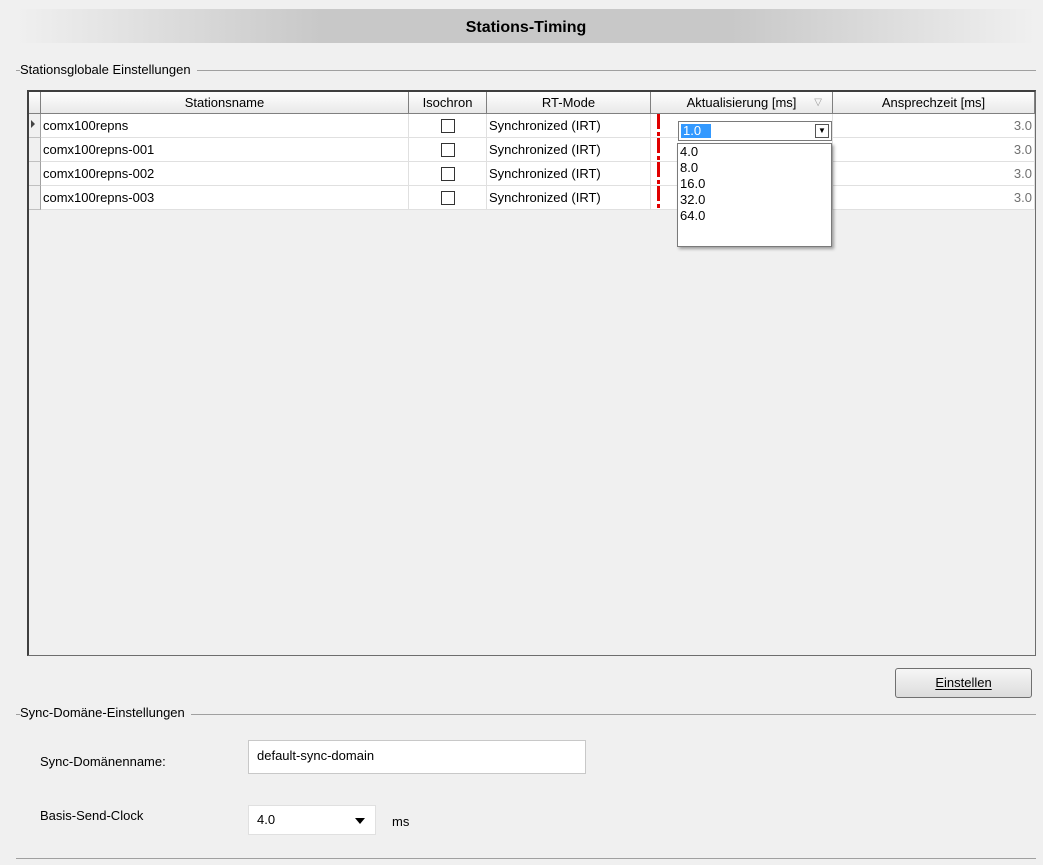 The image size is (1043, 865). Describe the element at coordinates (225, 150) in the screenshot. I see `station-name-cell: comx100repns-001` at that location.